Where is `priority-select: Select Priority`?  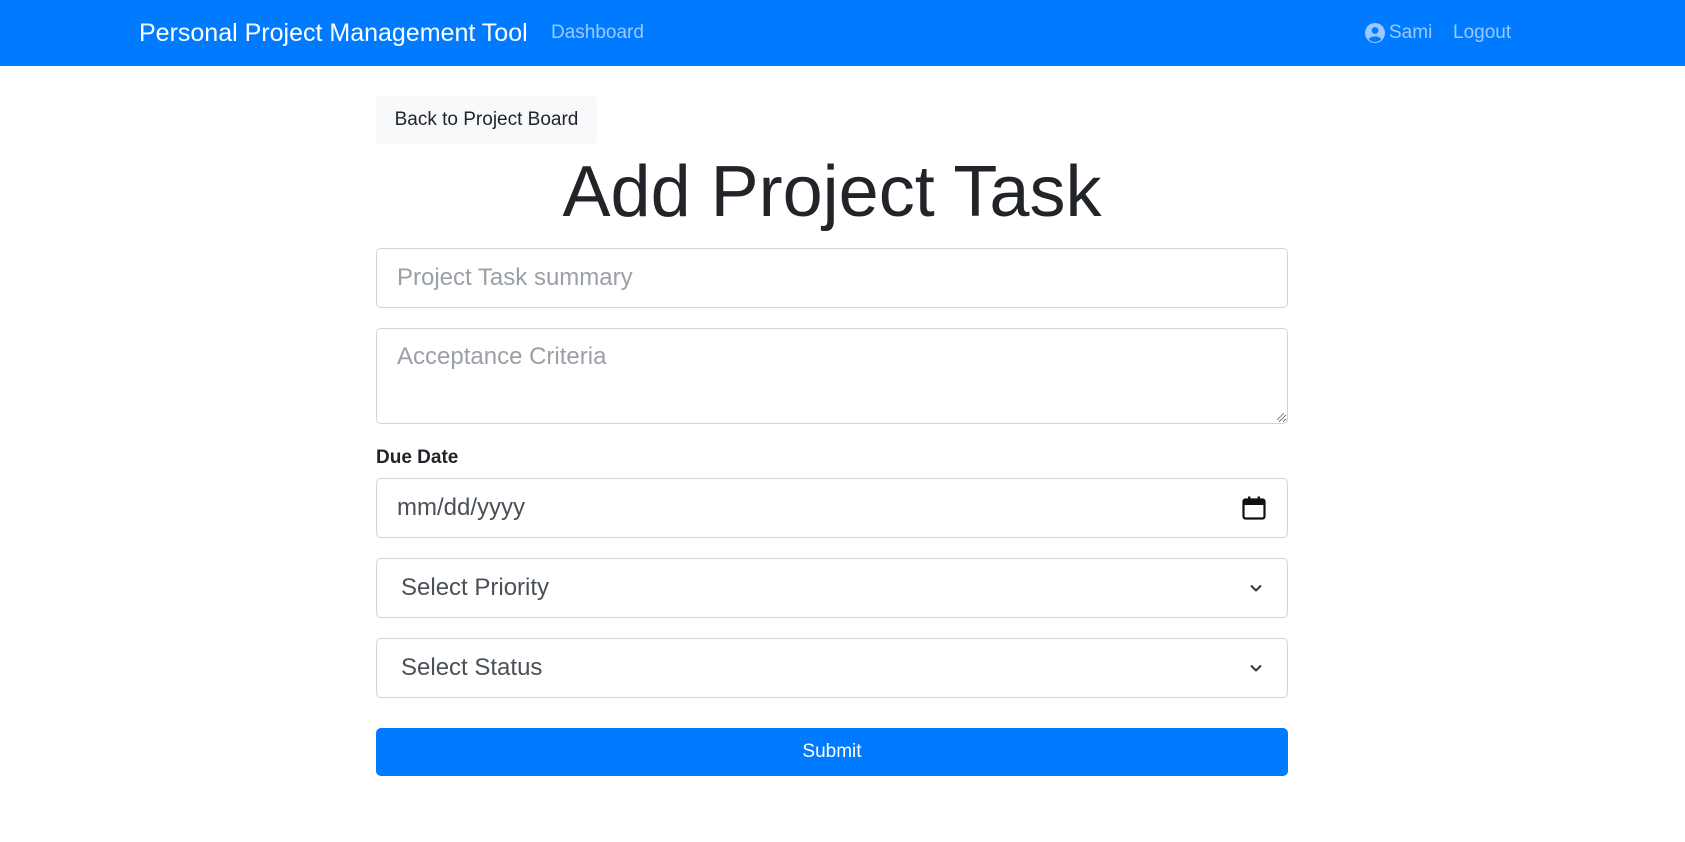 priority-select: Select Priority is located at coordinates (832, 588).